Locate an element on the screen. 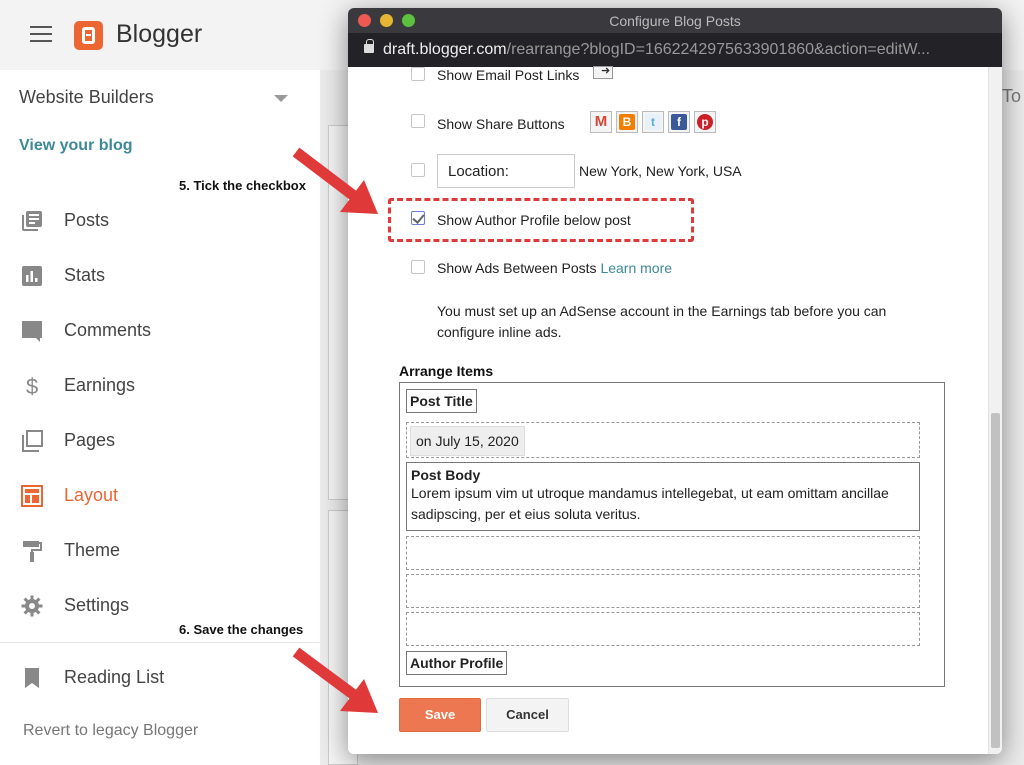  post-title-item: Post Title is located at coordinates (441, 401).